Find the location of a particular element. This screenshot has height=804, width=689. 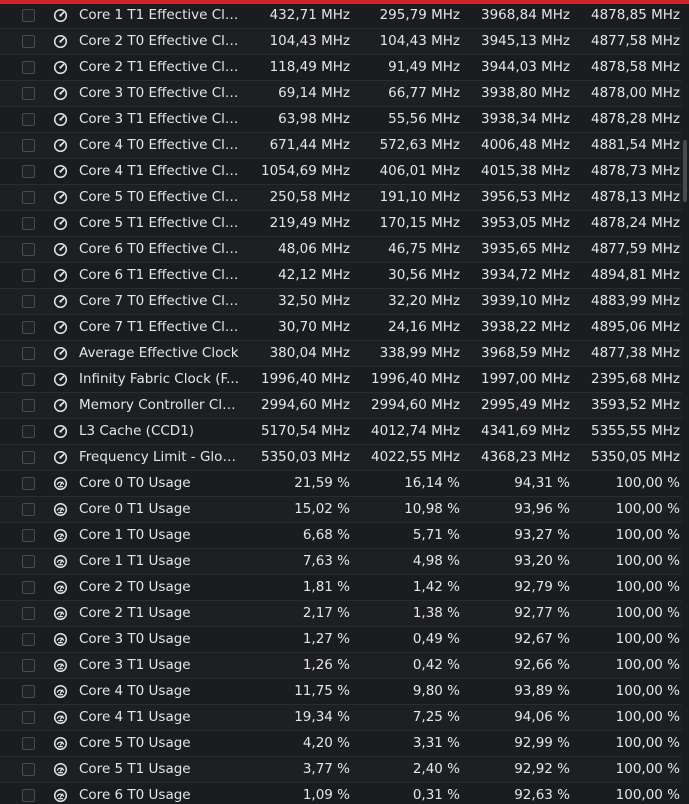

scrollbar-track is located at coordinates (685, 404).